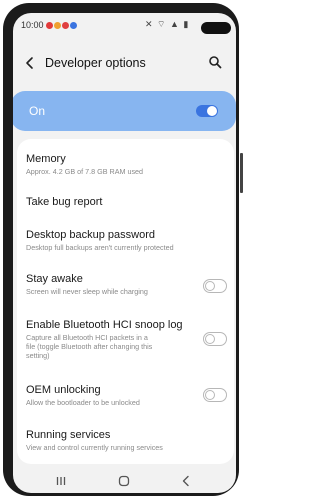 This screenshot has width=320, height=500. Describe the element at coordinates (167, 24) in the screenshot. I see `system-status-icons: ✕ ⌔ ▲ ▮` at that location.